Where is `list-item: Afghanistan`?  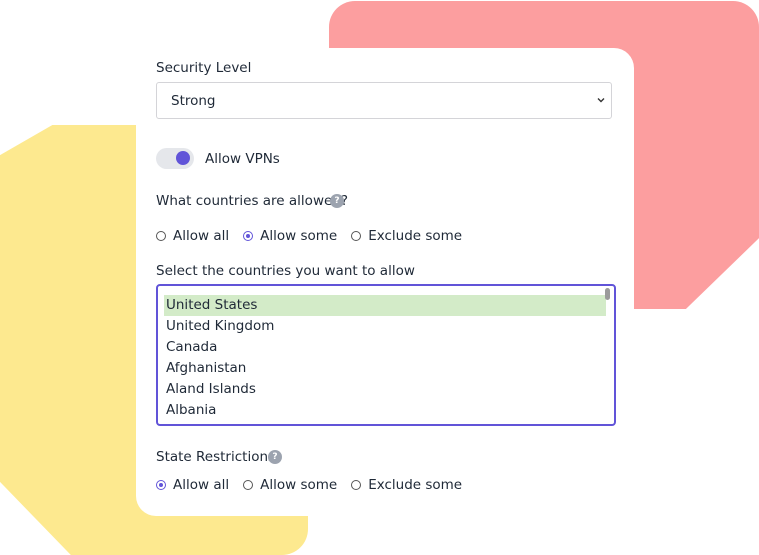 list-item: Afghanistan is located at coordinates (385, 368).